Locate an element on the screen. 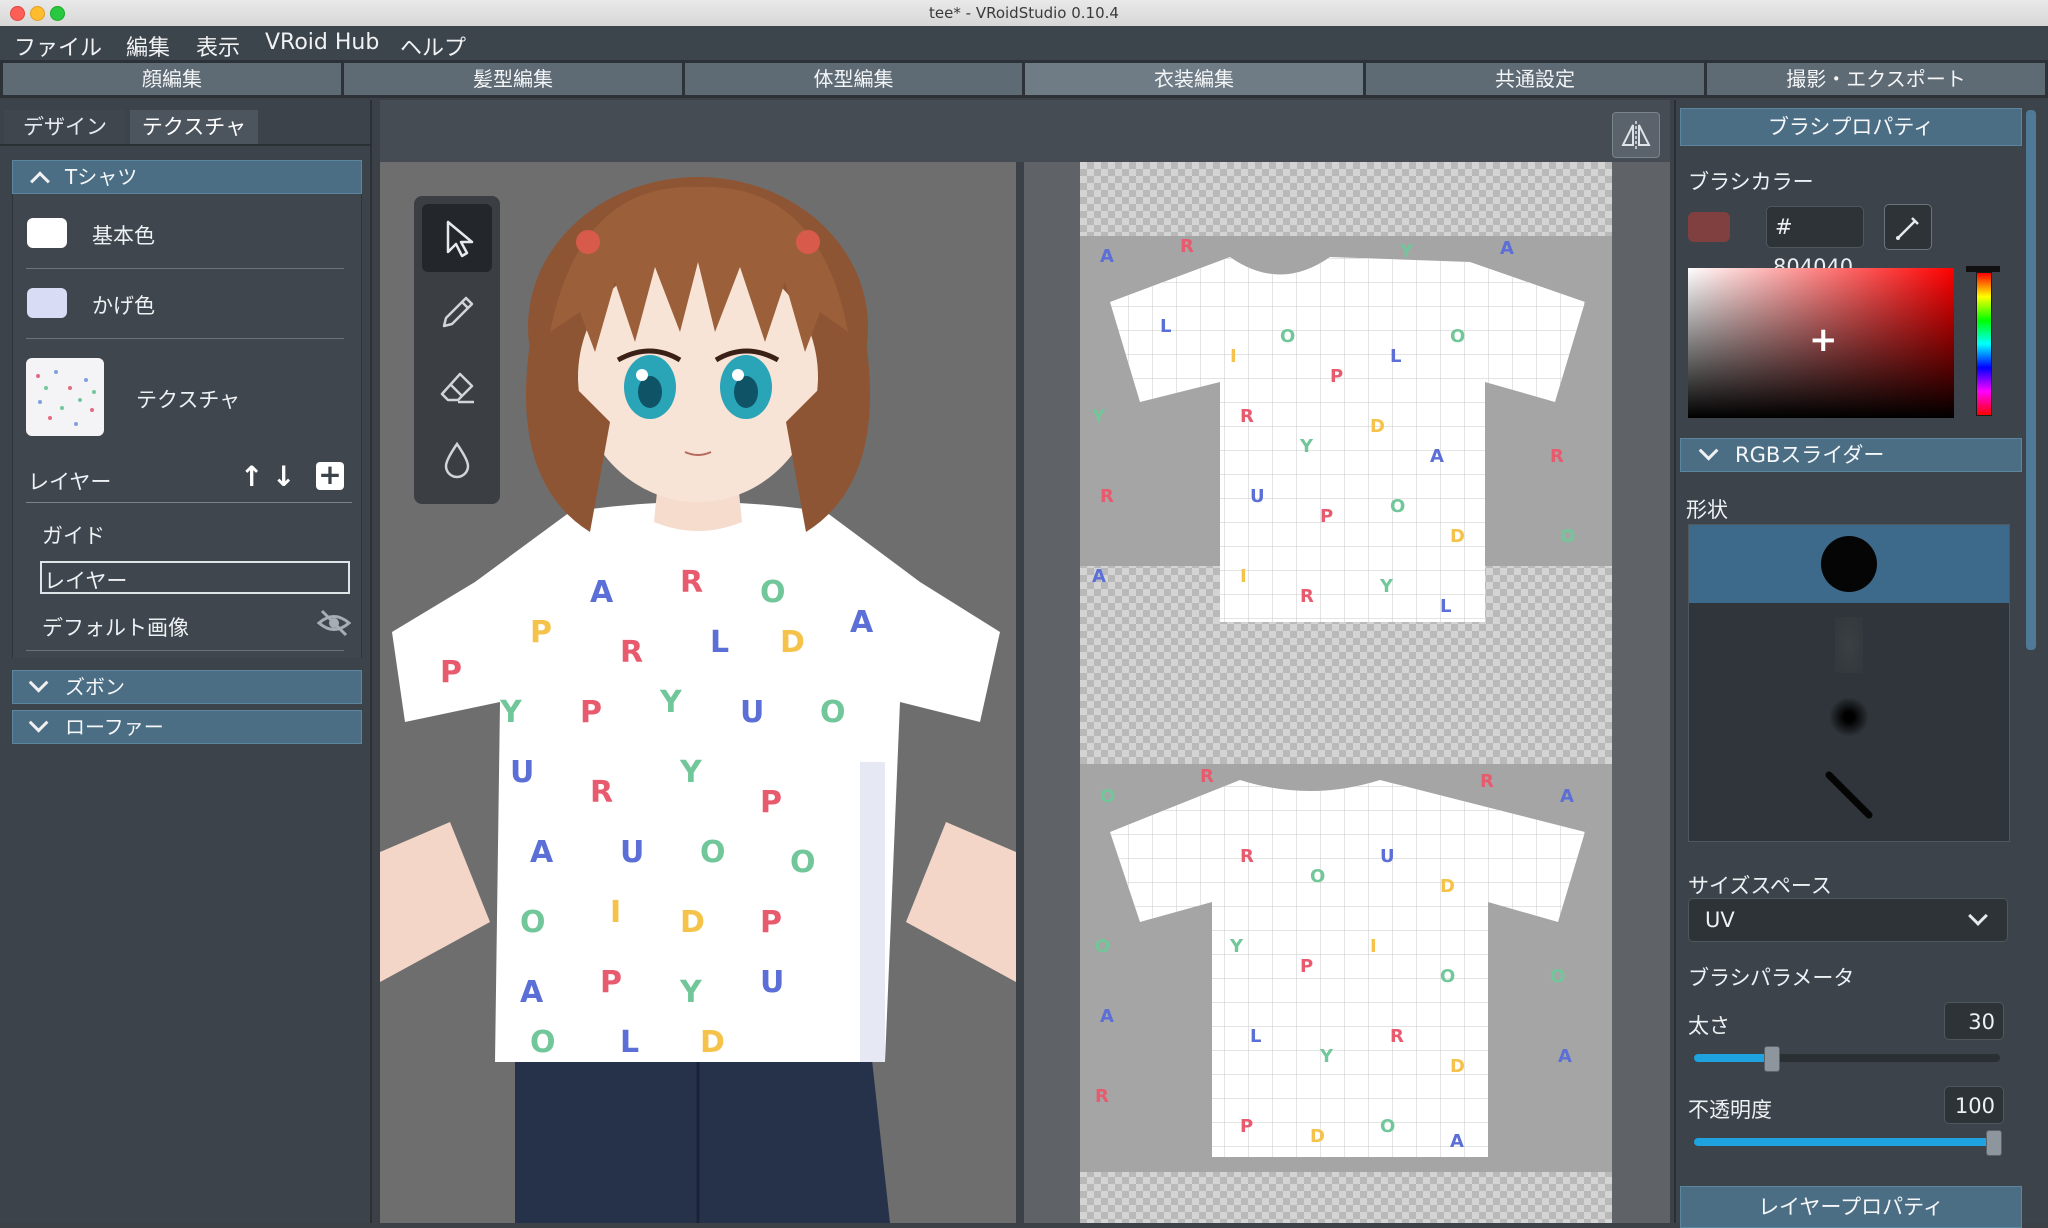 This screenshot has height=1228, width=2048. section-tshirt-label: Tシャツ is located at coordinates (101, 177).